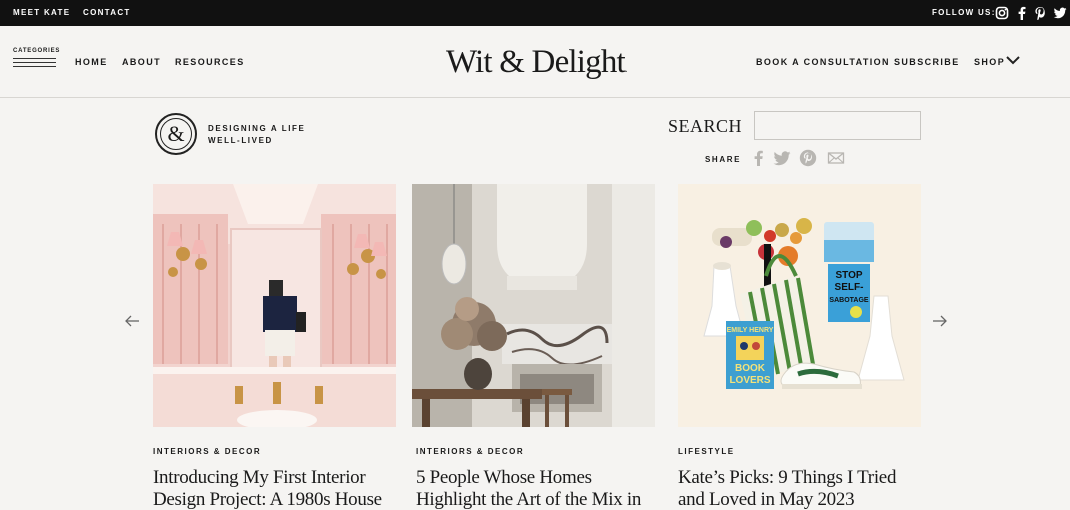  Describe the element at coordinates (259, 477) in the screenshot. I see `card-1-title-line-1: Introducing My First Interior` at that location.